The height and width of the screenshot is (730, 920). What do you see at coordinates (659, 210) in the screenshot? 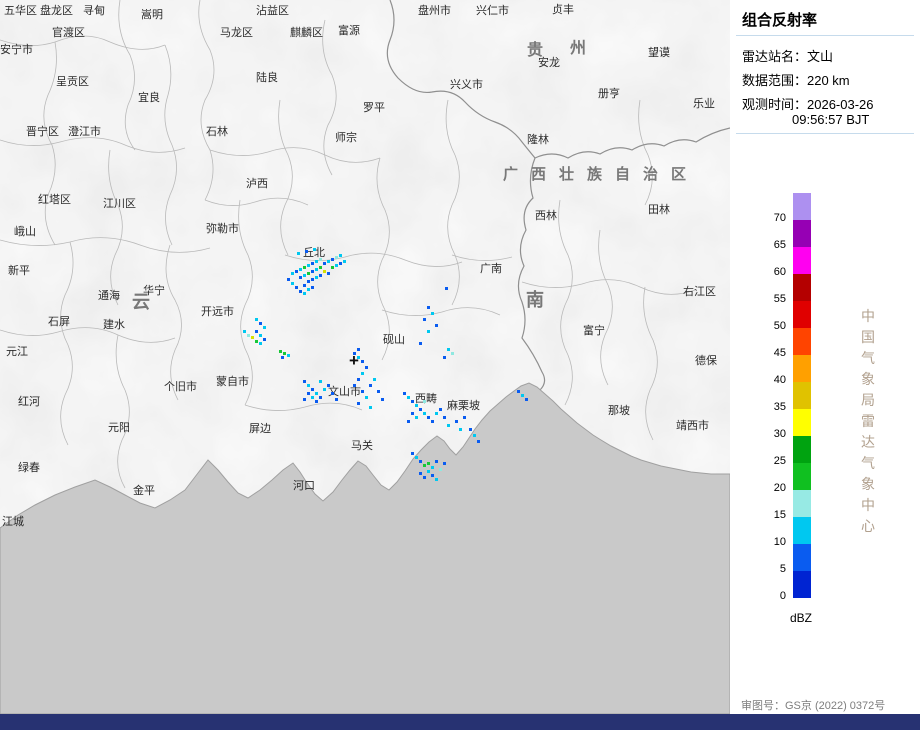
I see `map-place-label: 田林` at bounding box center [659, 210].